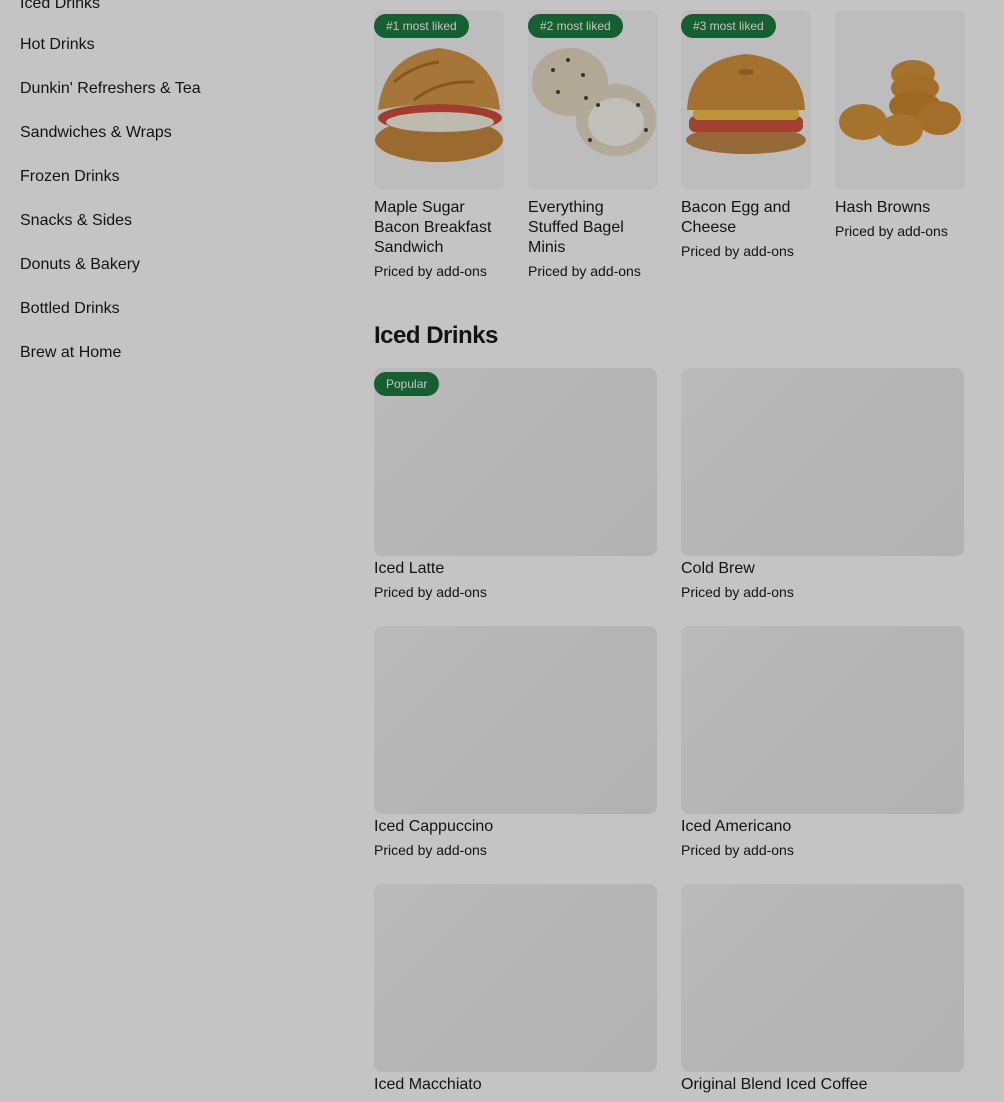  Describe the element at coordinates (96, 133) in the screenshot. I see `sidebar-item-sandwiches-wraps: Sandwiches & Wraps` at that location.